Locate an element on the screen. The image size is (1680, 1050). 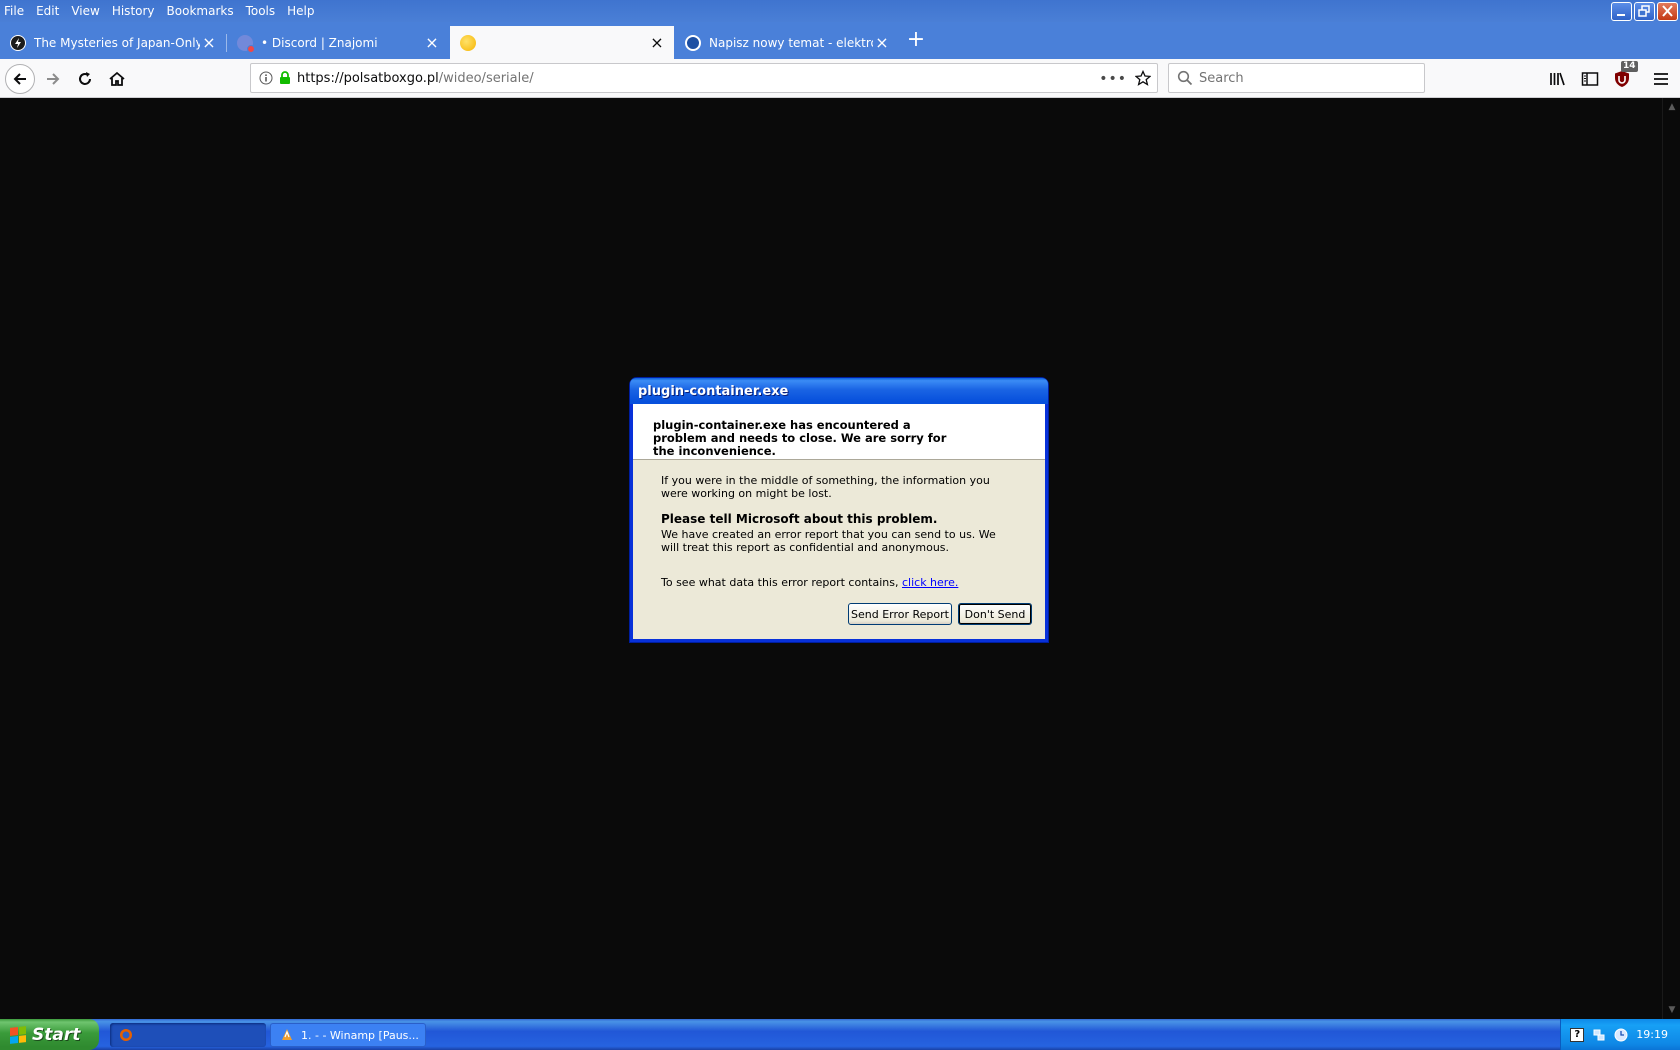
tab-elektroda: Napisz nowy temat - elektroda.pl × is located at coordinates (787, 42).